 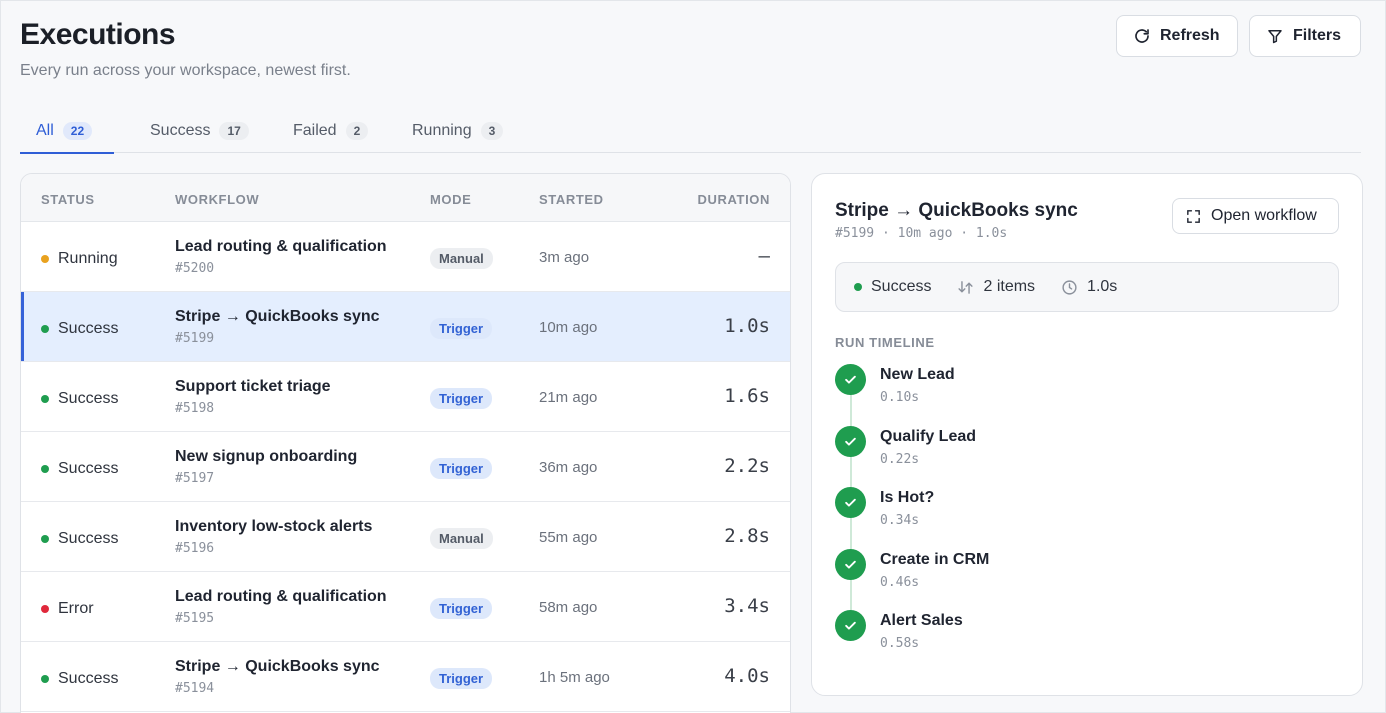 What do you see at coordinates (764, 256) in the screenshot?
I see `duration-value: —` at bounding box center [764, 256].